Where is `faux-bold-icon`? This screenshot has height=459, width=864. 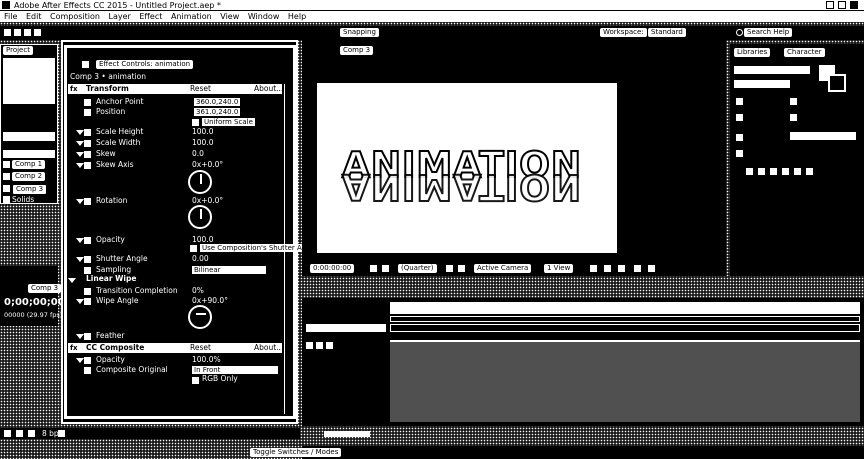 faux-bold-icon is located at coordinates (749, 171).